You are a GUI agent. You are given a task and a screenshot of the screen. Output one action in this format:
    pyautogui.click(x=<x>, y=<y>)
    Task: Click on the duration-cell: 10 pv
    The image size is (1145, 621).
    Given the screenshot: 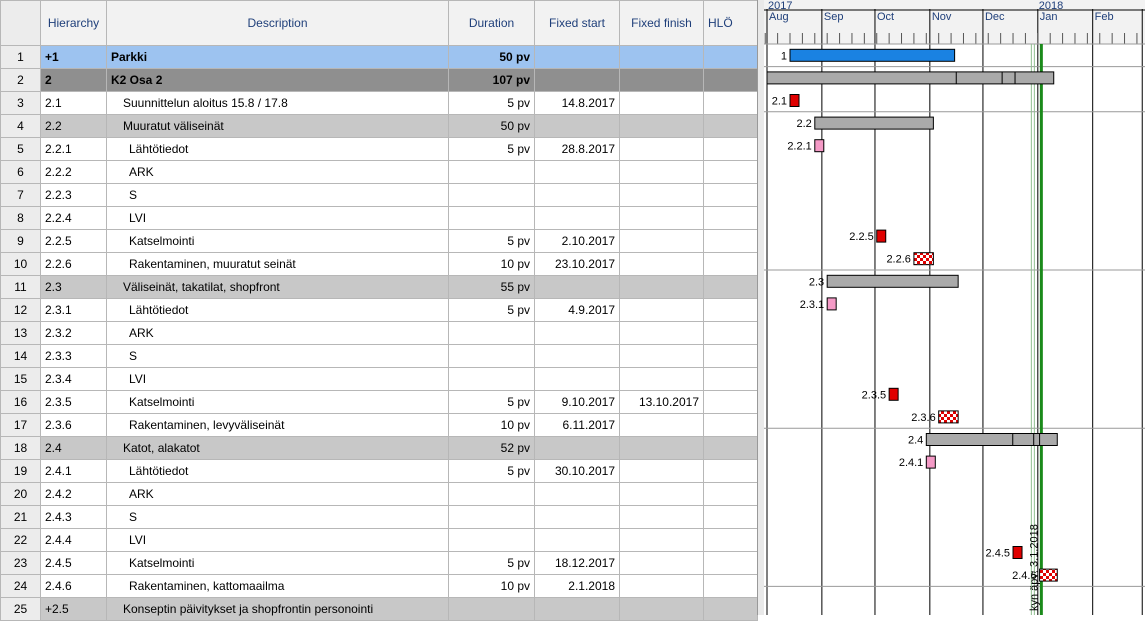 What is the action you would take?
    pyautogui.click(x=491, y=586)
    